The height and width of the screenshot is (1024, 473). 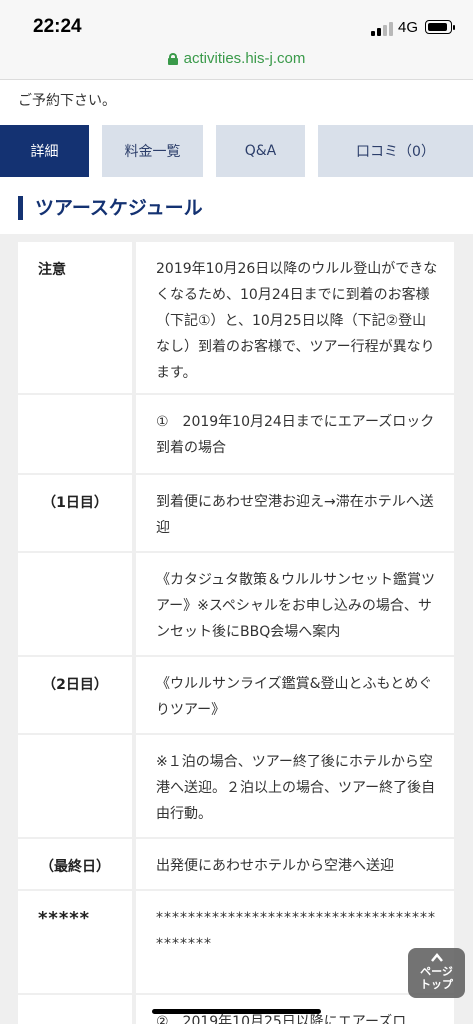 I want to click on row-label: （最終日）, so click(x=75, y=864).